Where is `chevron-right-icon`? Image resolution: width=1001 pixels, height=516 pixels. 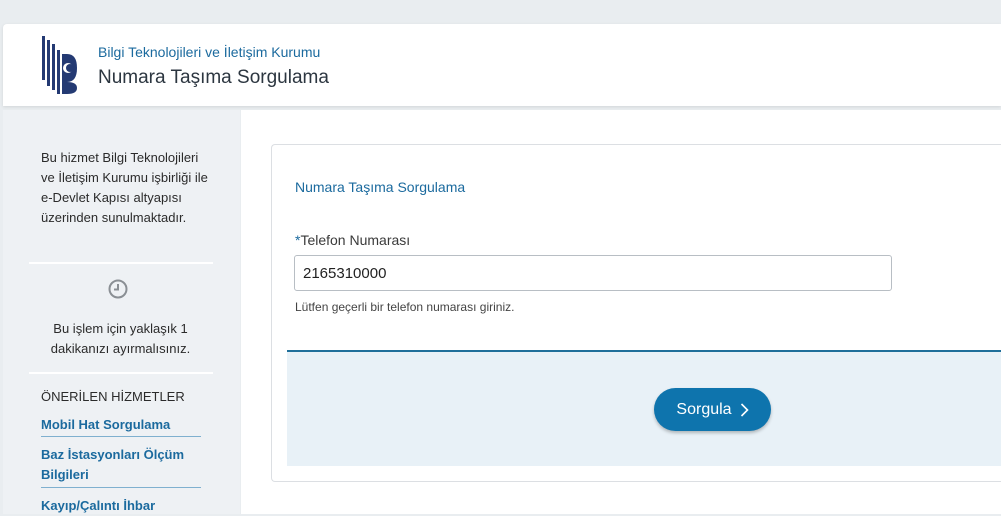
chevron-right-icon is located at coordinates (744, 409).